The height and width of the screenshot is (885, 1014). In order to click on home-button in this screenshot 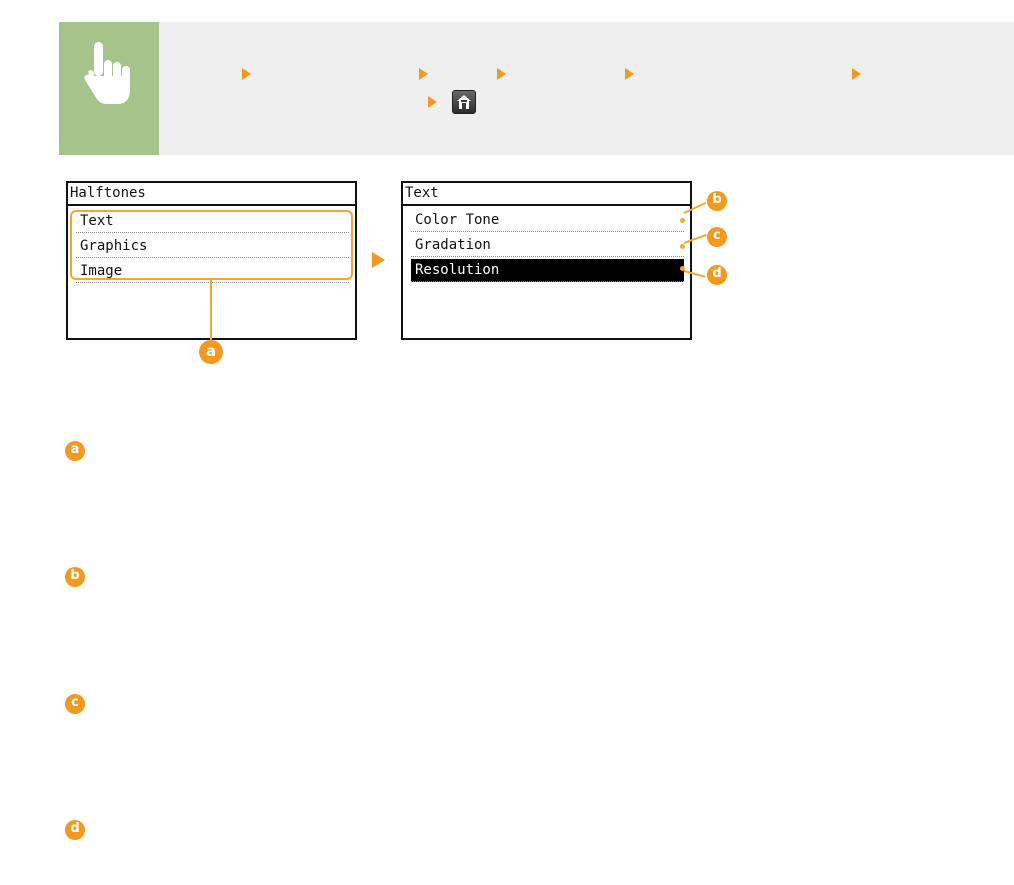, I will do `click(464, 102)`.